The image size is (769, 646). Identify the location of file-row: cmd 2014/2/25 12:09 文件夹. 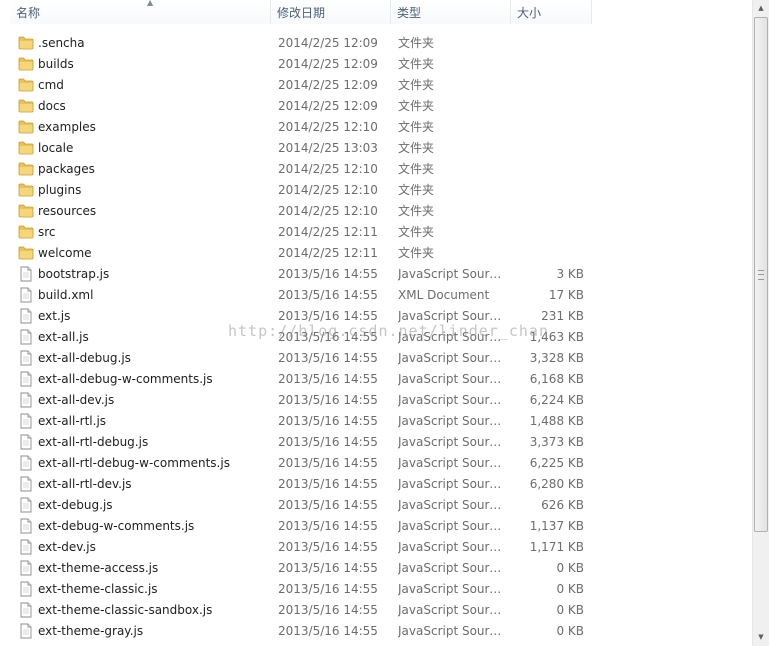
(376, 85).